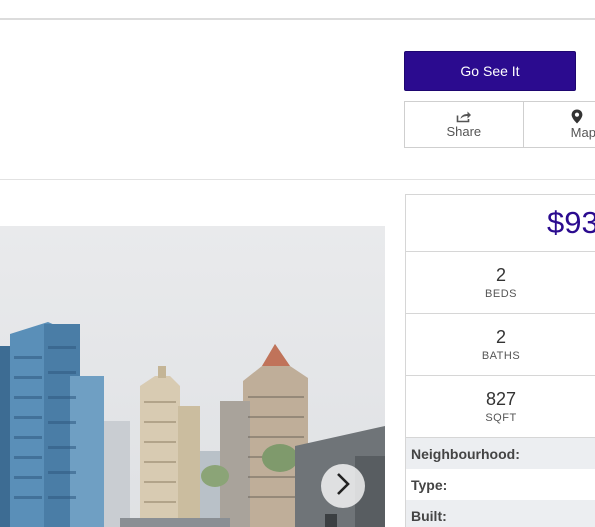 The width and height of the screenshot is (595, 527). Describe the element at coordinates (501, 399) in the screenshot. I see `sqft-value: 827` at that location.